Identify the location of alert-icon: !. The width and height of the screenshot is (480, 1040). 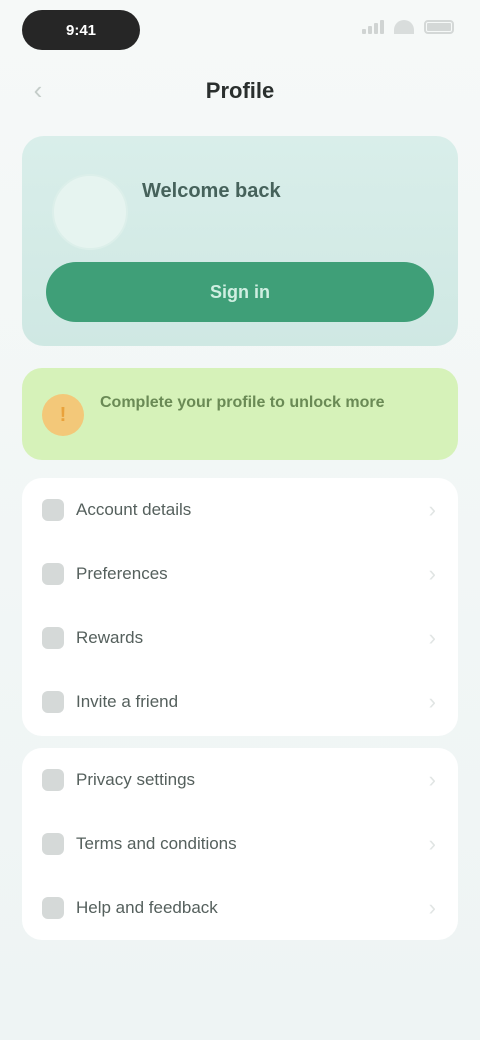
(63, 415).